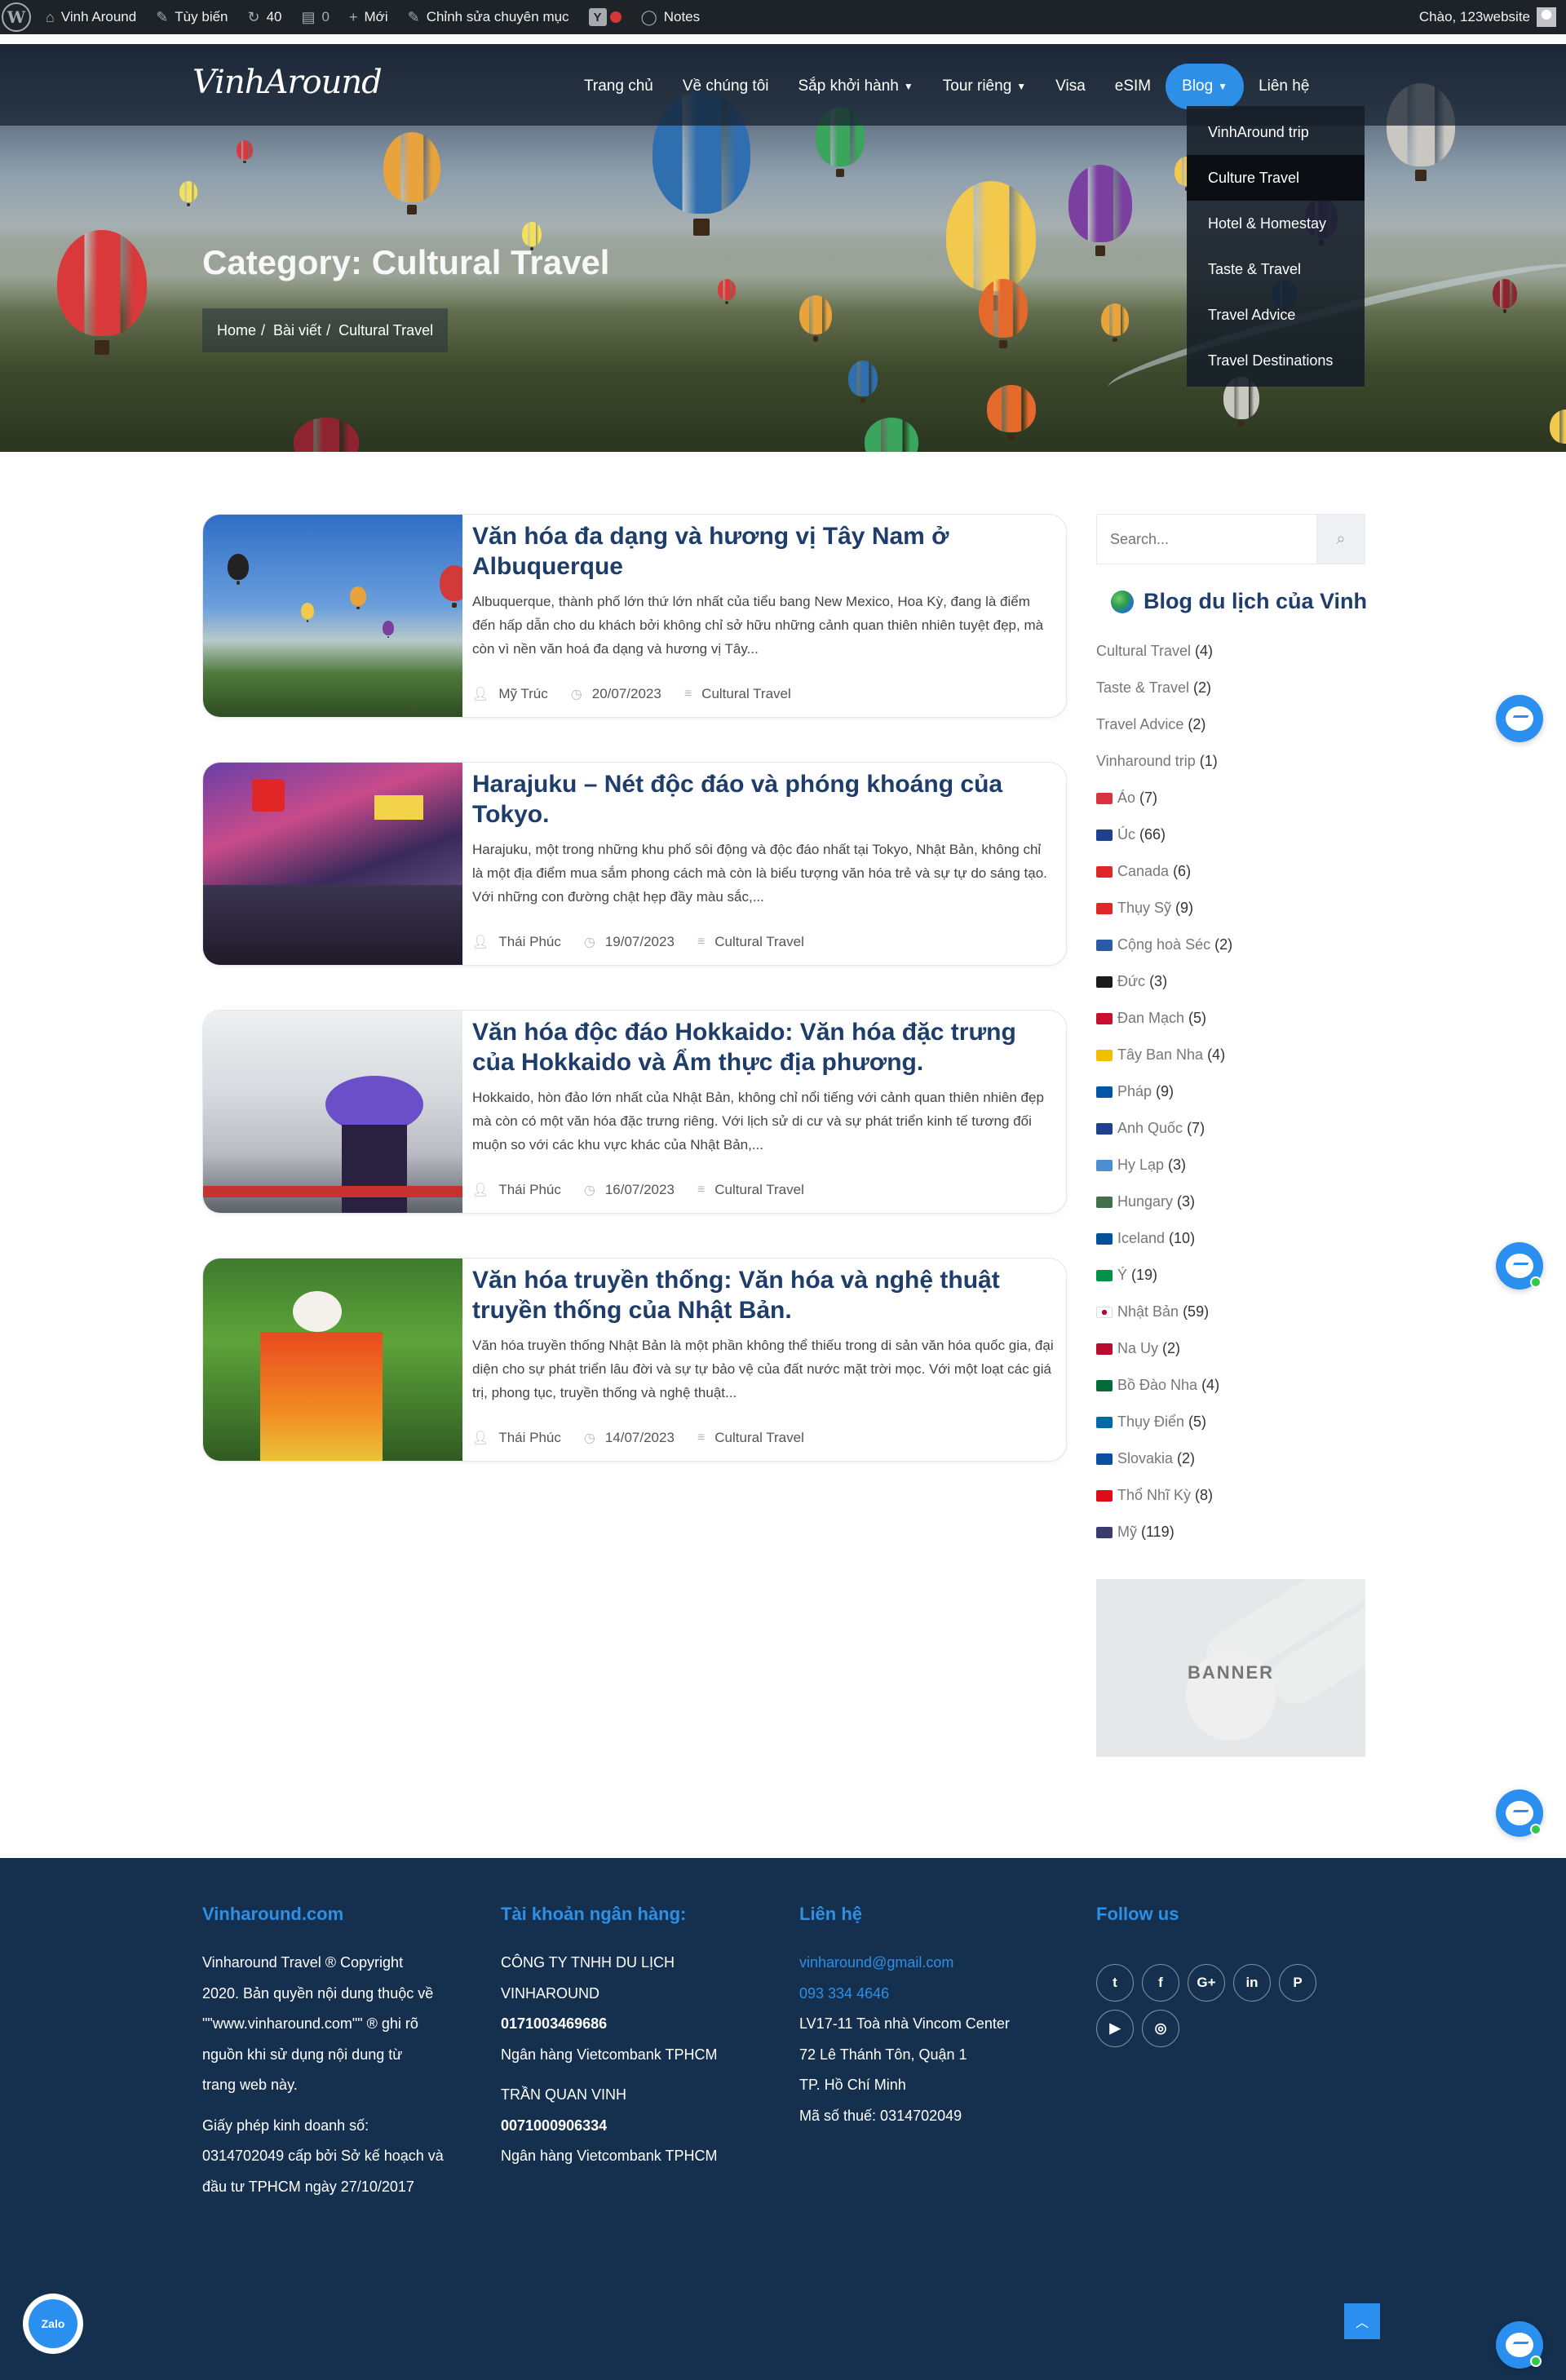 This screenshot has width=1566, height=2380. I want to click on dropdown-item-culture-travel: Culture Travel, so click(1276, 178).